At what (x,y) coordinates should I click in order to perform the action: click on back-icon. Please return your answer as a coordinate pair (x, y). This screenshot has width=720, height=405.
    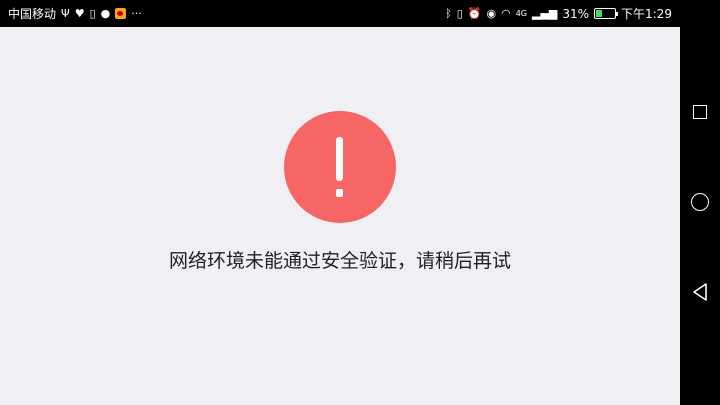
    Looking at the image, I should click on (700, 292).